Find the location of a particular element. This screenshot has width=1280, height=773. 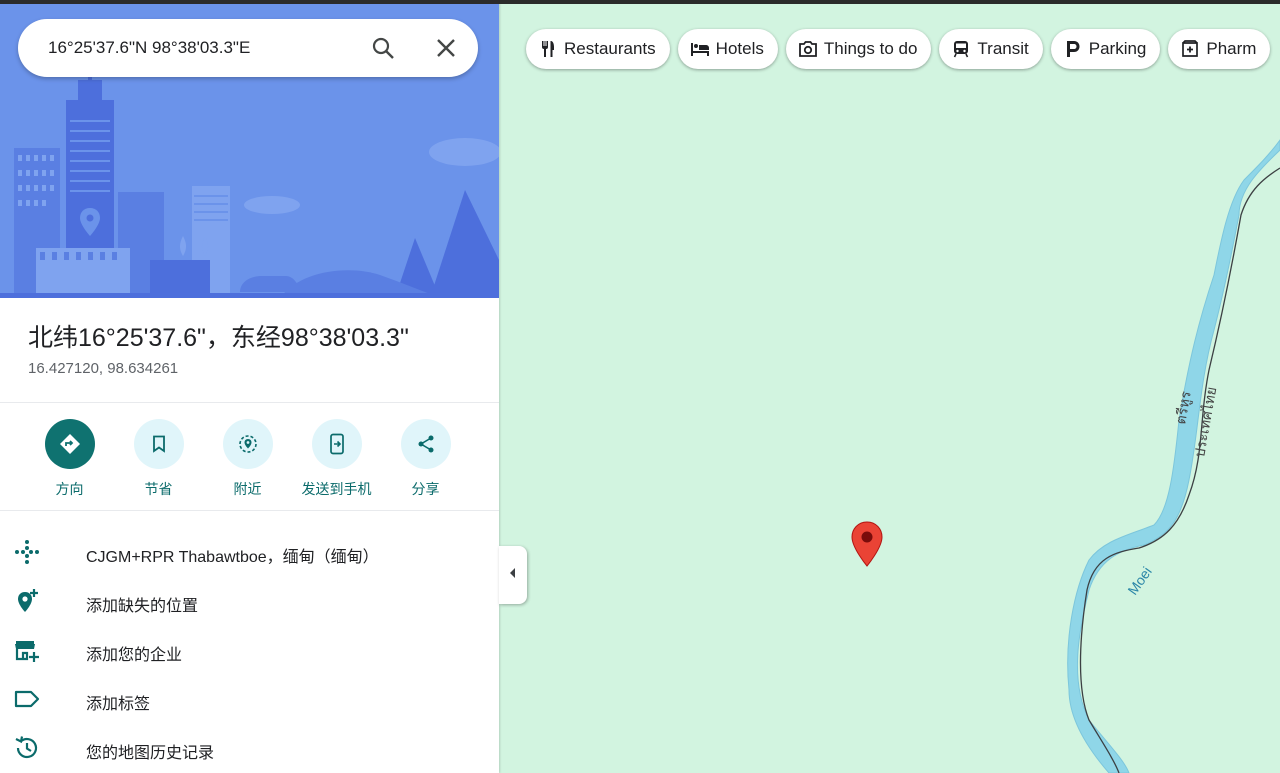

chip-restaurants: Restaurants is located at coordinates (598, 49).